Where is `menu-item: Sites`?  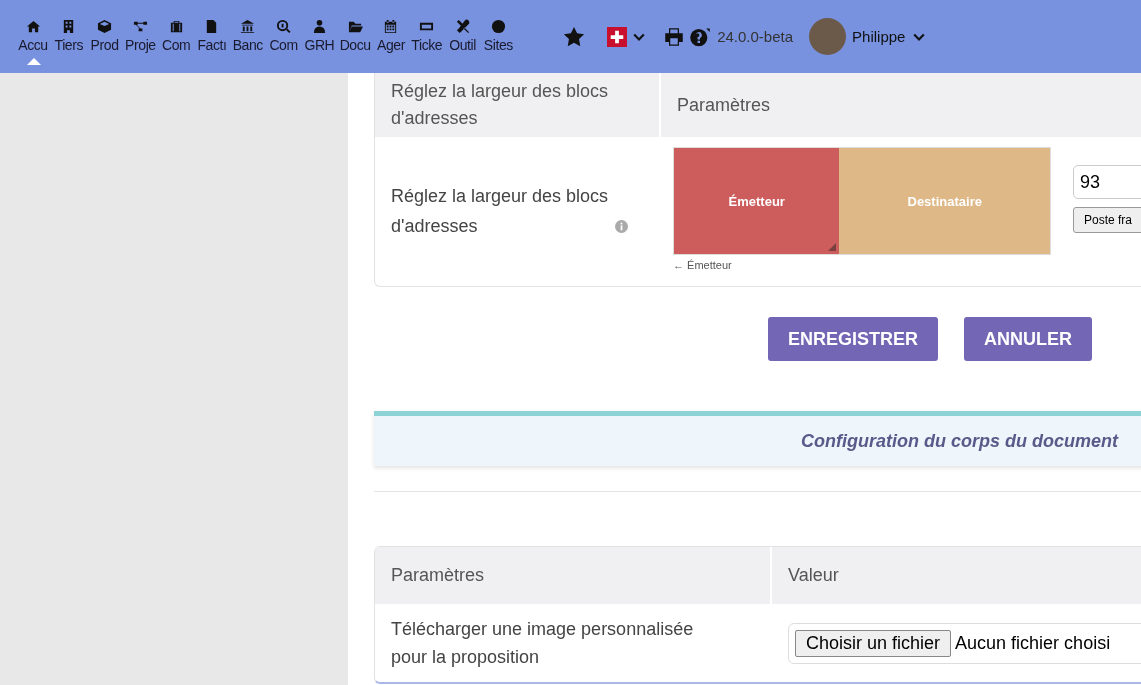
menu-item: Sites is located at coordinates (498, 36).